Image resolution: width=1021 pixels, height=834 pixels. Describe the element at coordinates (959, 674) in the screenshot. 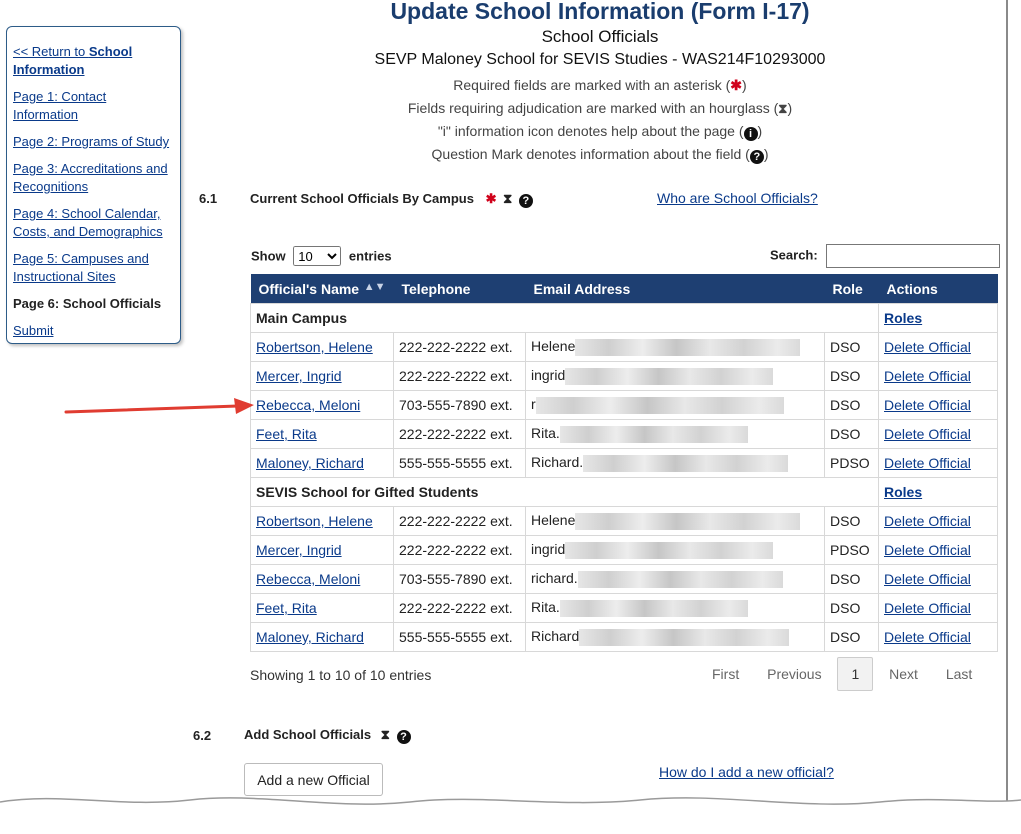

I see `pager-last: Last` at that location.